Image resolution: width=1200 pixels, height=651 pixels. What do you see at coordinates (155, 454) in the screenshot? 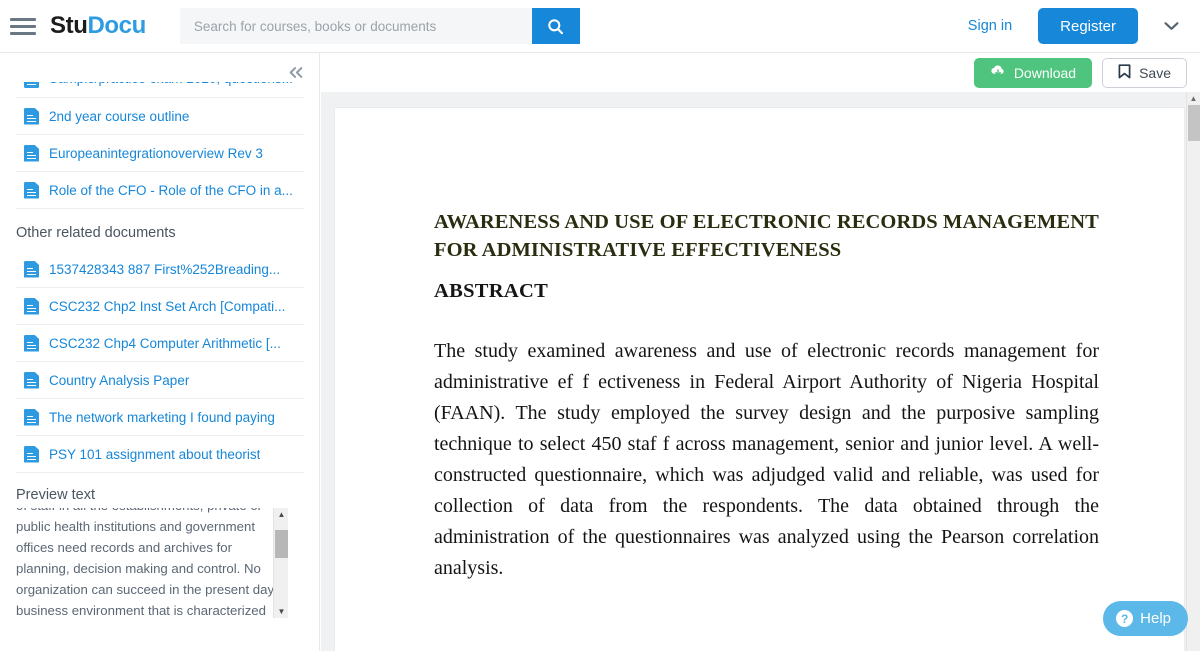
I see `list-item-label: PSY 101 assignment about theorist` at bounding box center [155, 454].